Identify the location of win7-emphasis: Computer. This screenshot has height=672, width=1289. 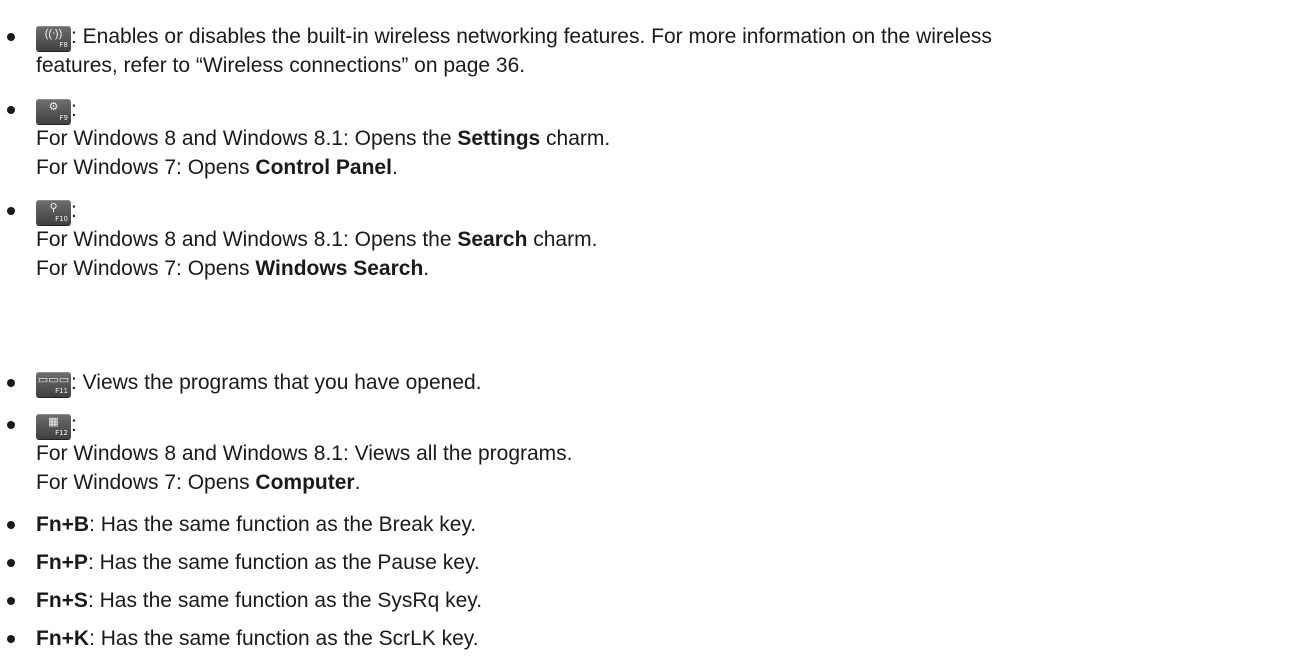
(305, 482).